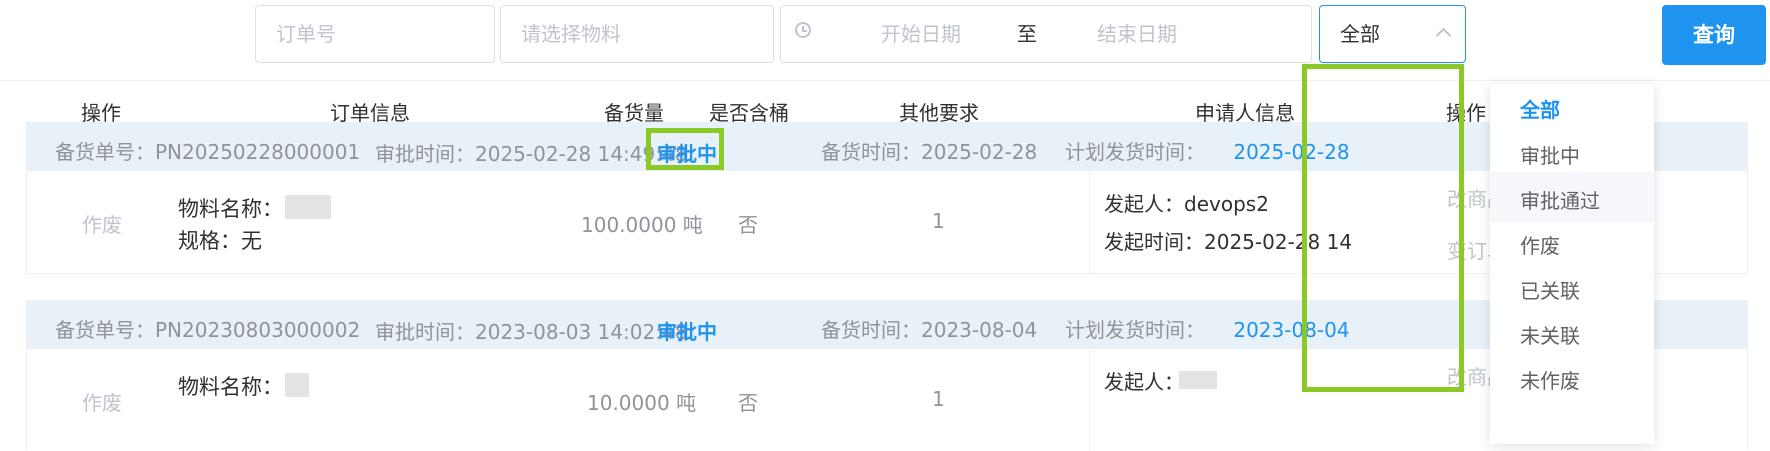 This screenshot has height=451, width=1770. Describe the element at coordinates (208, 152) in the screenshot. I see `order-no: 备货单号：PN20250228000001` at that location.